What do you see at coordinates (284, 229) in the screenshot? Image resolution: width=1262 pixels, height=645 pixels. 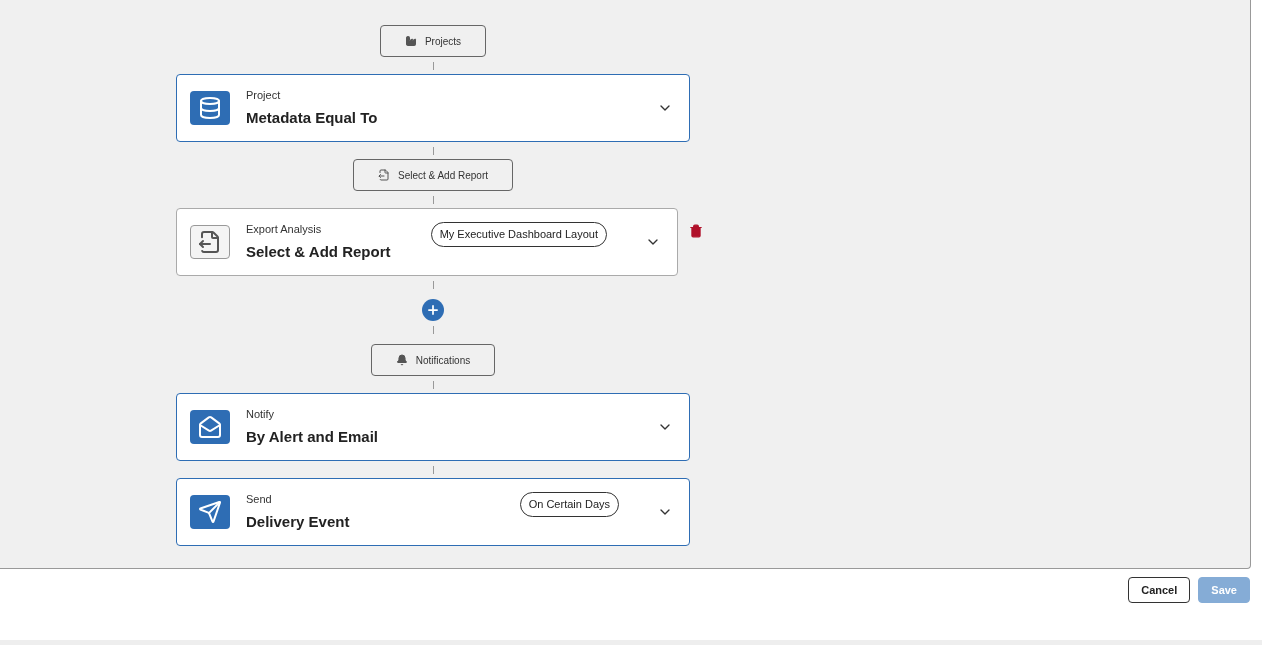 I see `step-caption: Export Analysis` at bounding box center [284, 229].